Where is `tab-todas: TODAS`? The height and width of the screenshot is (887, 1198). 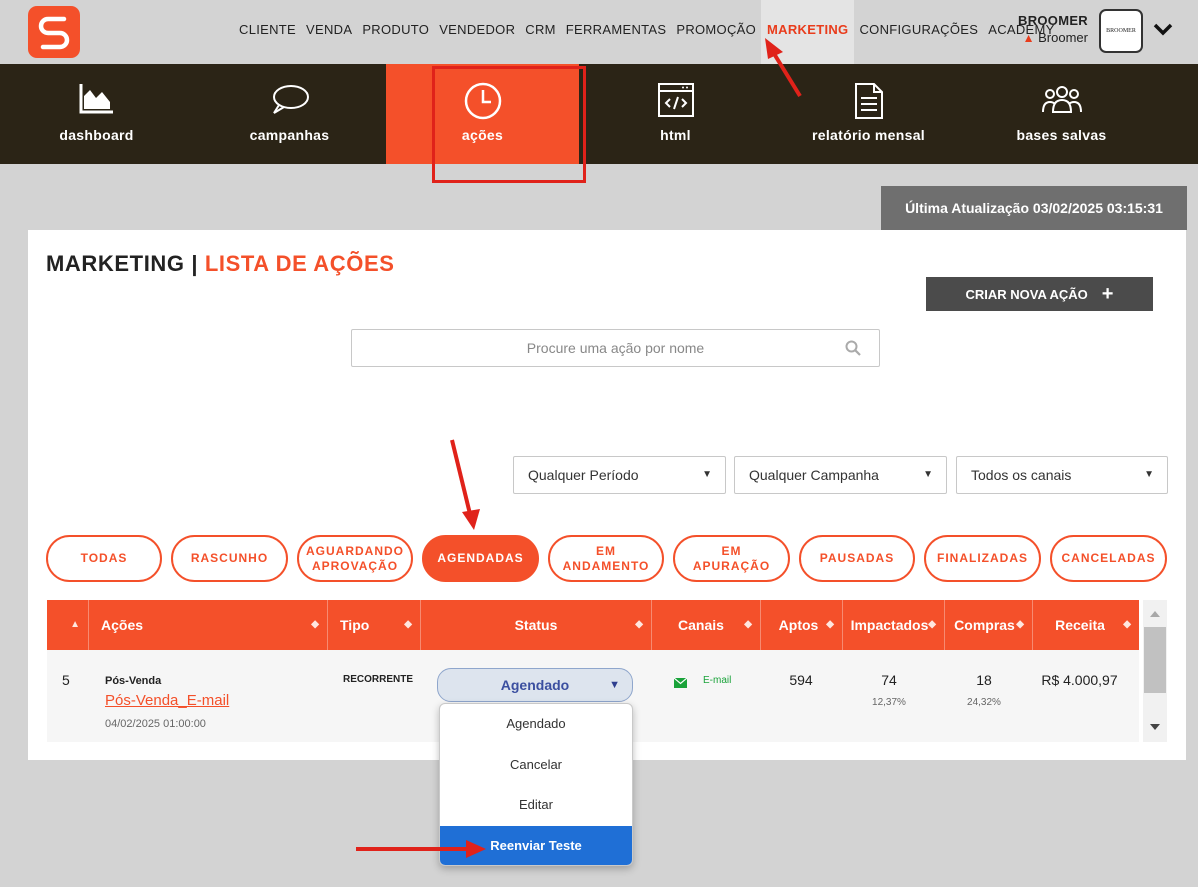
tab-todas: TODAS is located at coordinates (104, 558).